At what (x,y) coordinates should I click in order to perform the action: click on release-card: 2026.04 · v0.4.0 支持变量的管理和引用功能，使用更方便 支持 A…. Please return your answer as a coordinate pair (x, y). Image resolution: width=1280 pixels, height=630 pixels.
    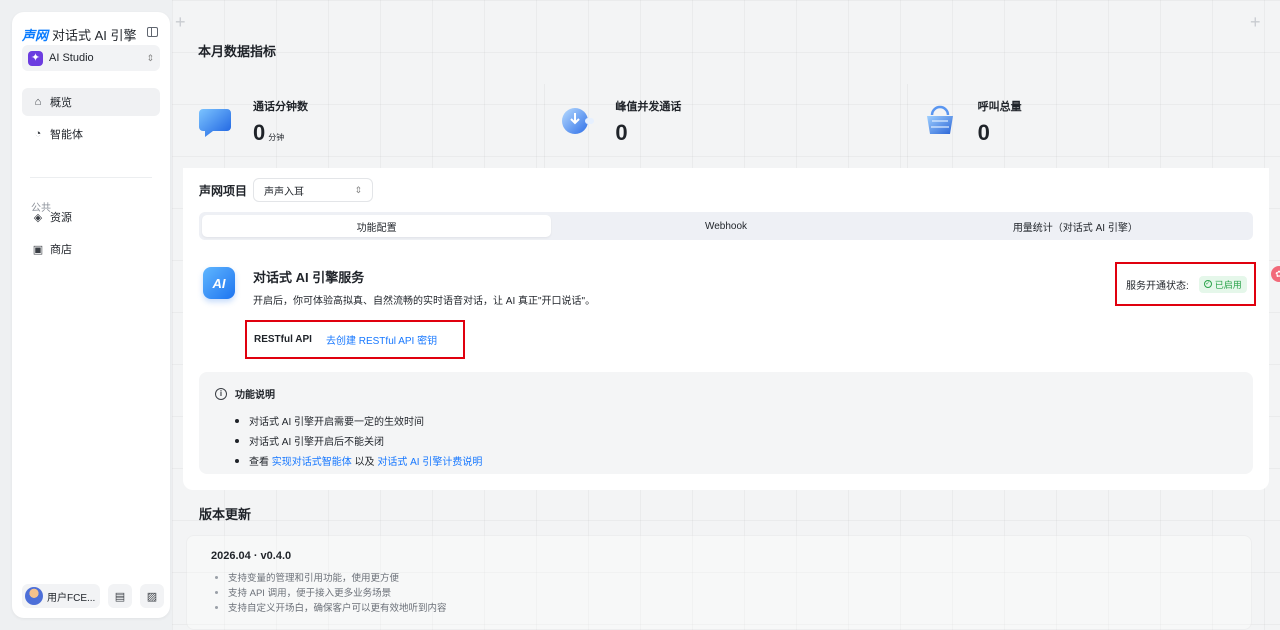
    Looking at the image, I should click on (719, 582).